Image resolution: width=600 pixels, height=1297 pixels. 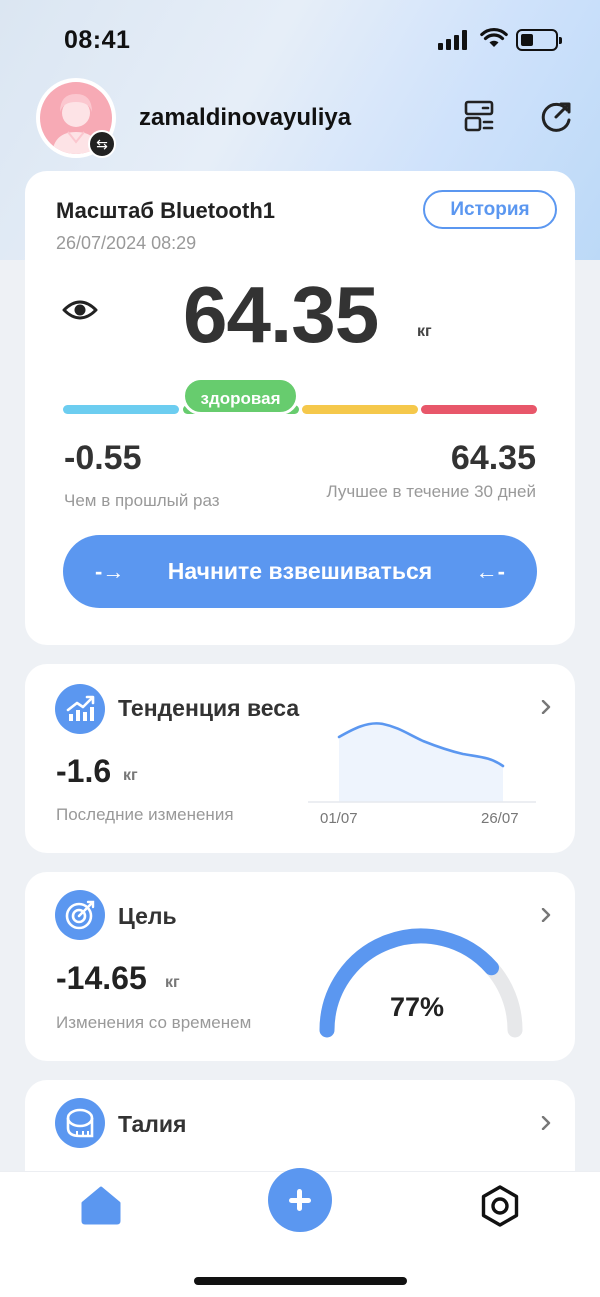 I want to click on start-weighing-button: -→ Начните взвешиваться ←-, so click(x=300, y=571).